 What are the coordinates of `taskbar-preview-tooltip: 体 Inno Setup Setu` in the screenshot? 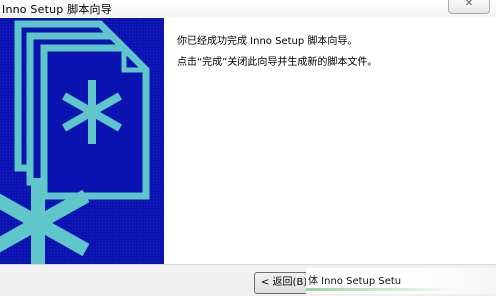 It's located at (401, 281).